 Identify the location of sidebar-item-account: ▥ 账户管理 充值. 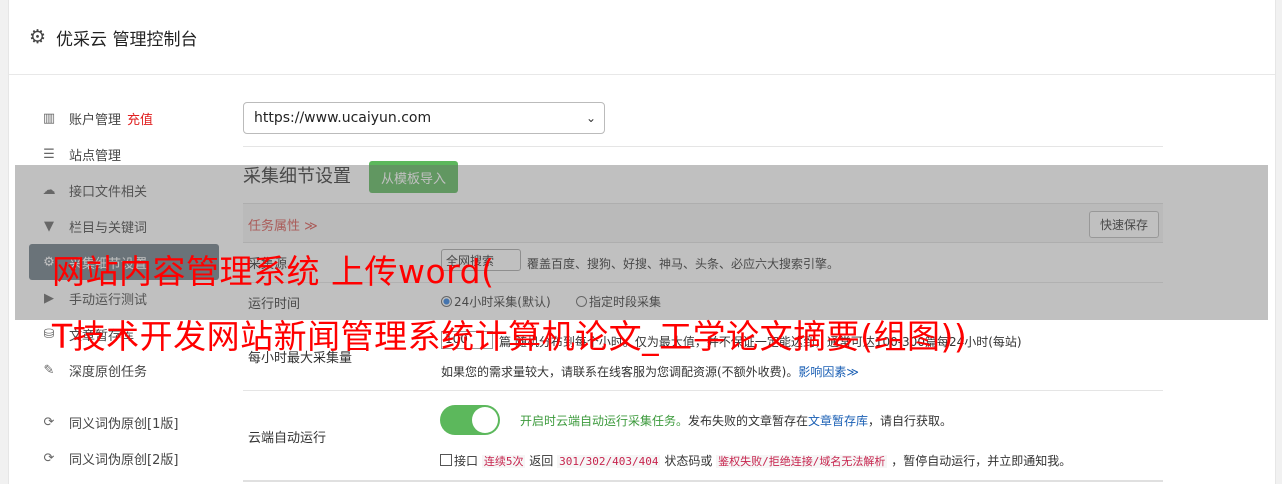
(124, 118).